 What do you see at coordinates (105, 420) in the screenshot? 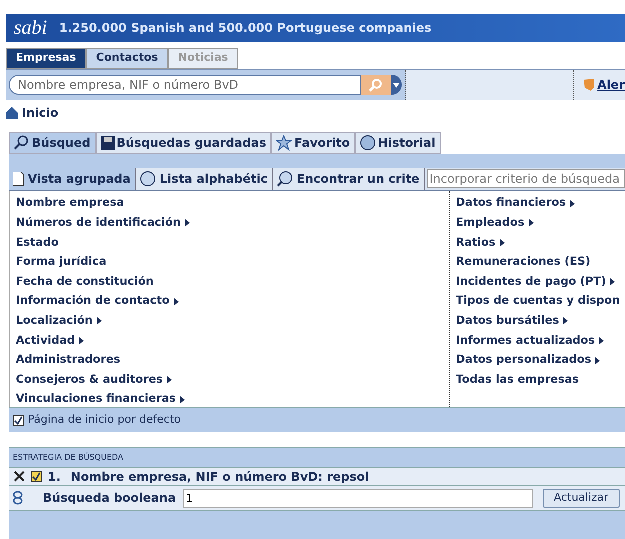
I see `checkbox-label: Página de inicio por defecto` at bounding box center [105, 420].